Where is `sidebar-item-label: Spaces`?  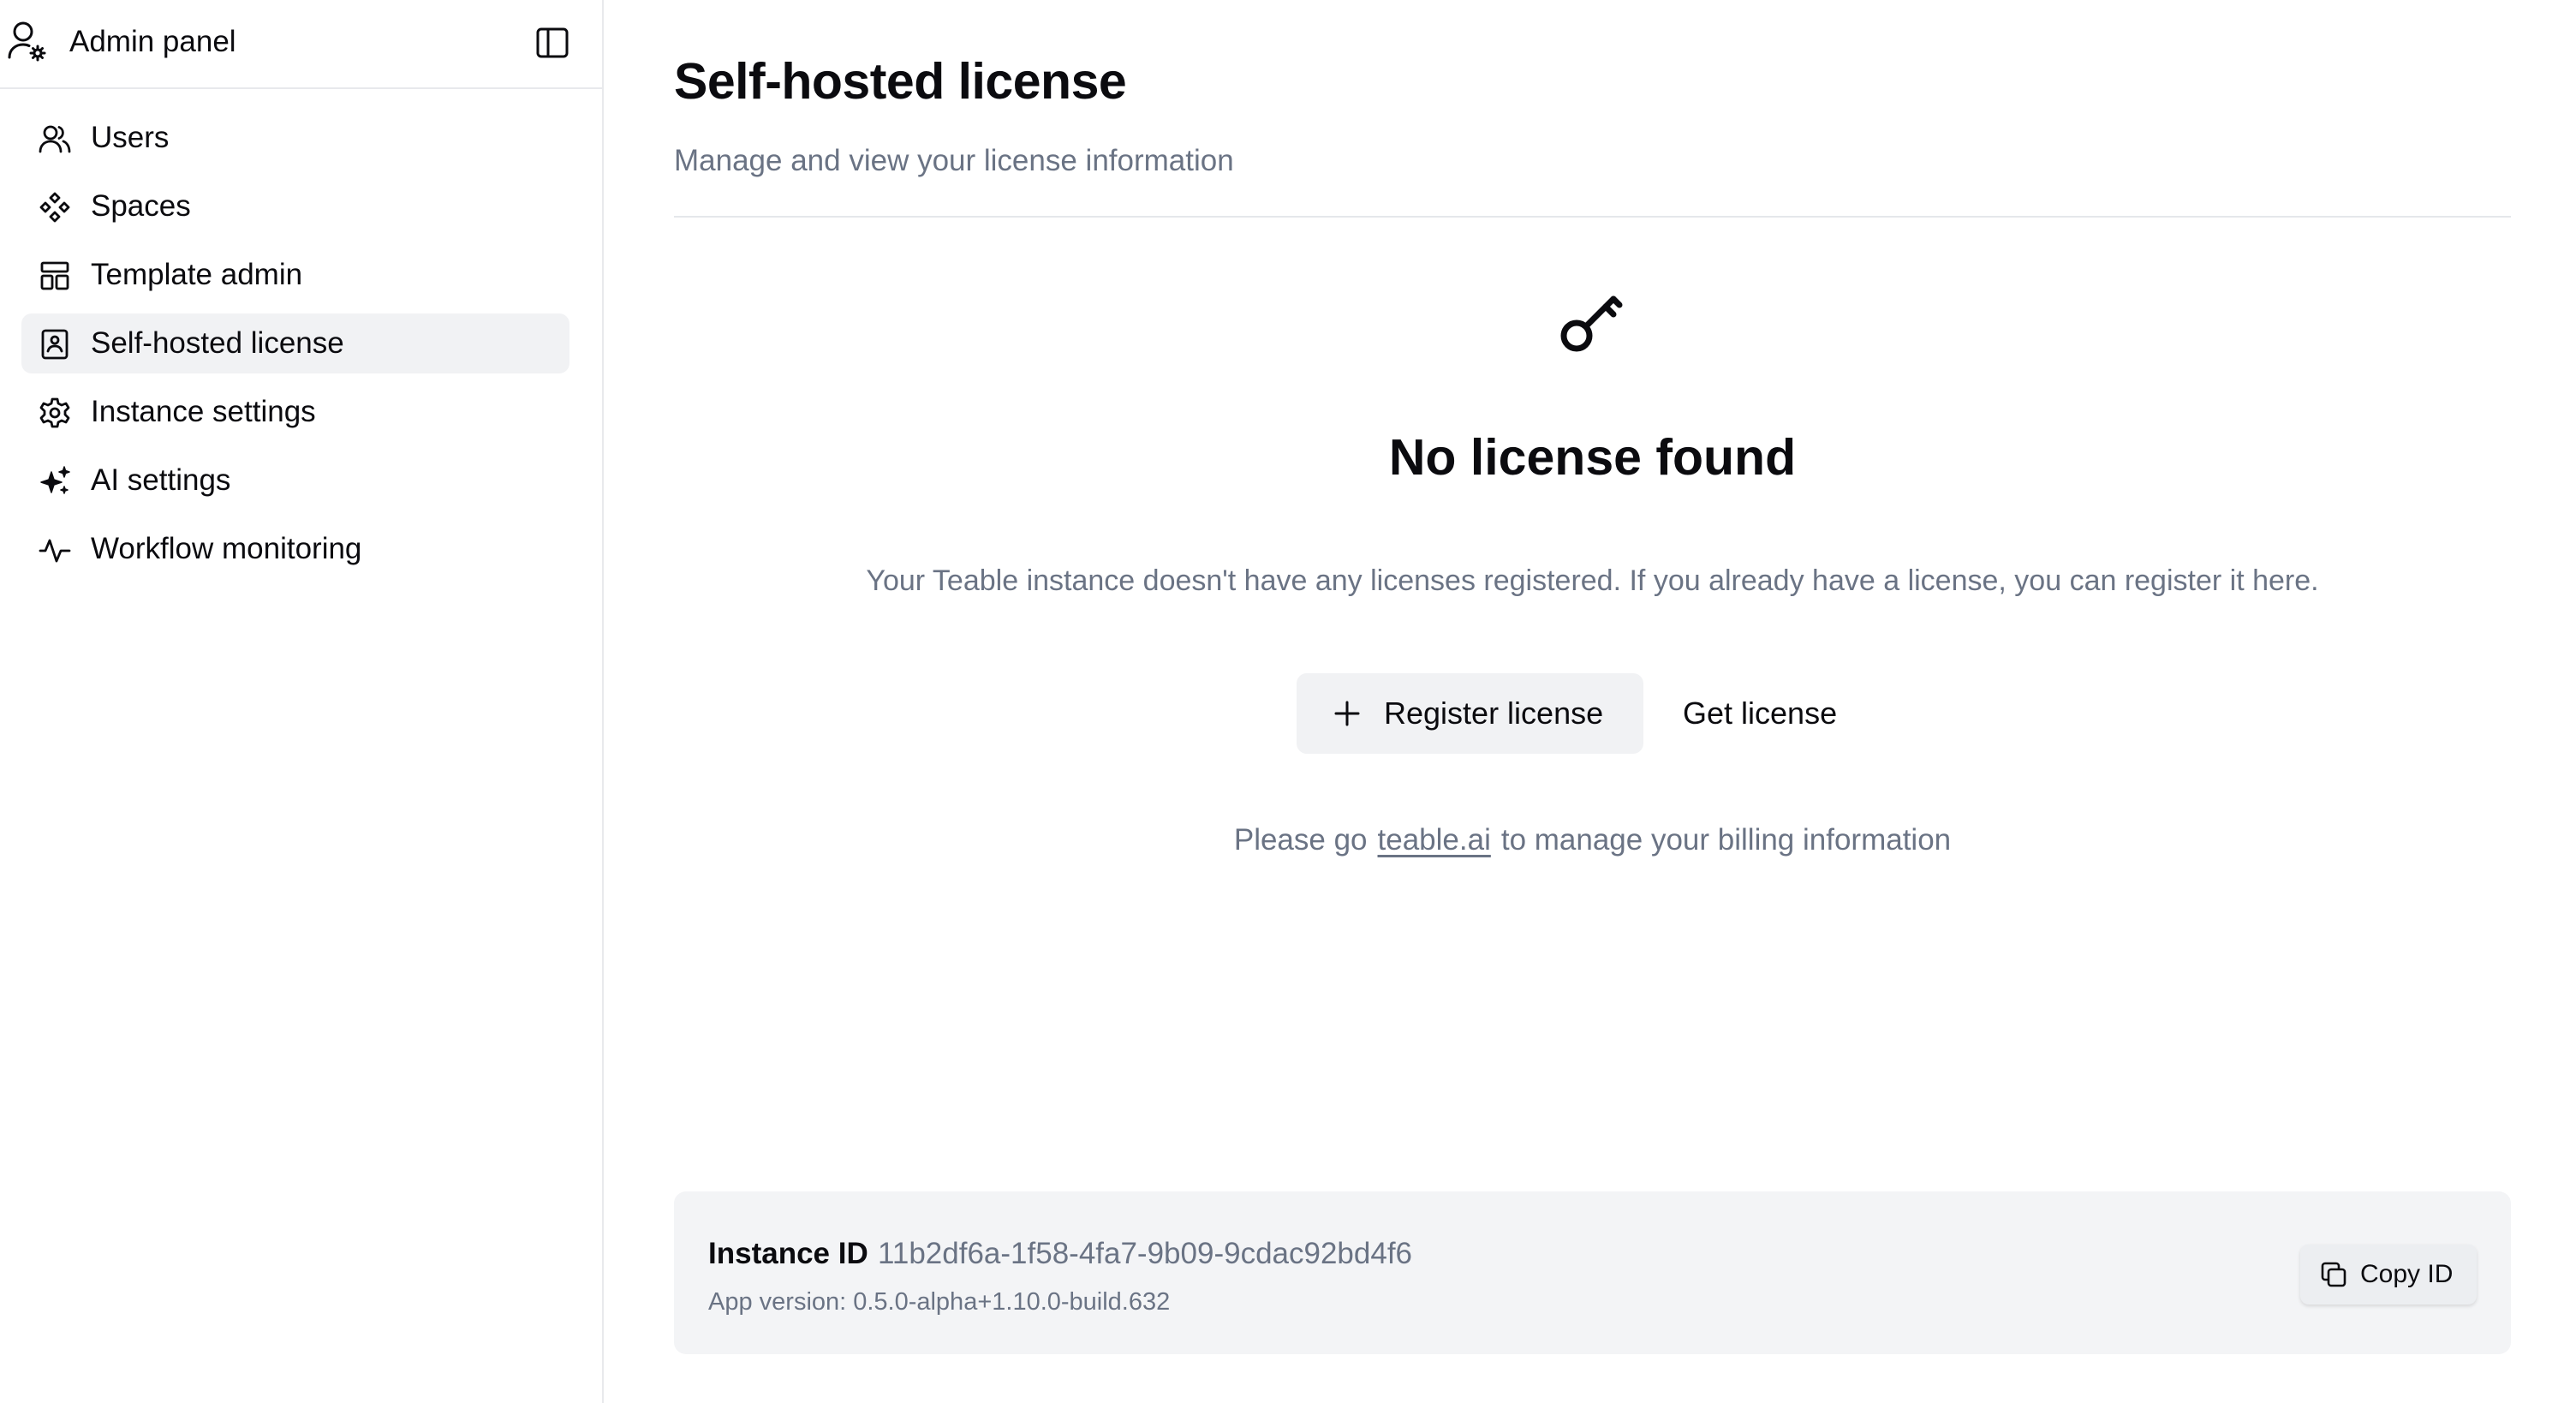 sidebar-item-label: Spaces is located at coordinates (141, 206).